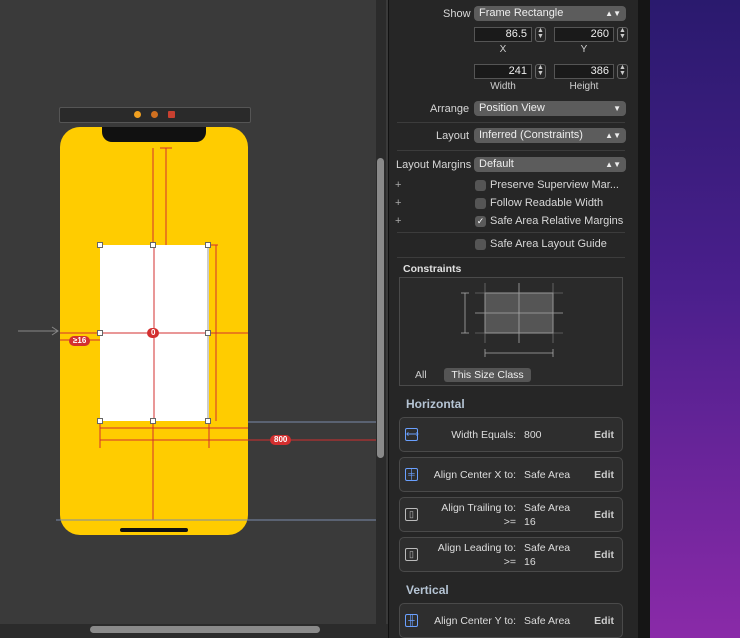 Image resolution: width=740 pixels, height=638 pixels. I want to click on resize-handle-top, so click(153, 245).